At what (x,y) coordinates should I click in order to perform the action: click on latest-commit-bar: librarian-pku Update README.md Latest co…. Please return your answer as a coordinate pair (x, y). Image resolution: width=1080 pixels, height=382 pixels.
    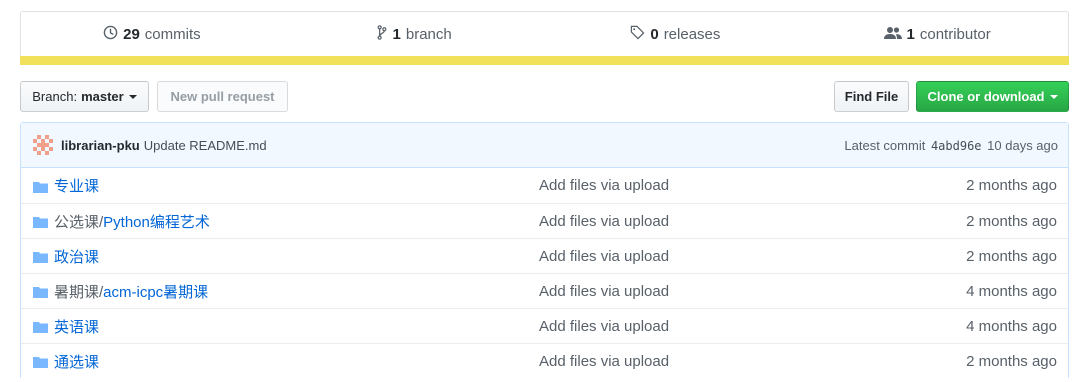
    Looking at the image, I should click on (544, 145).